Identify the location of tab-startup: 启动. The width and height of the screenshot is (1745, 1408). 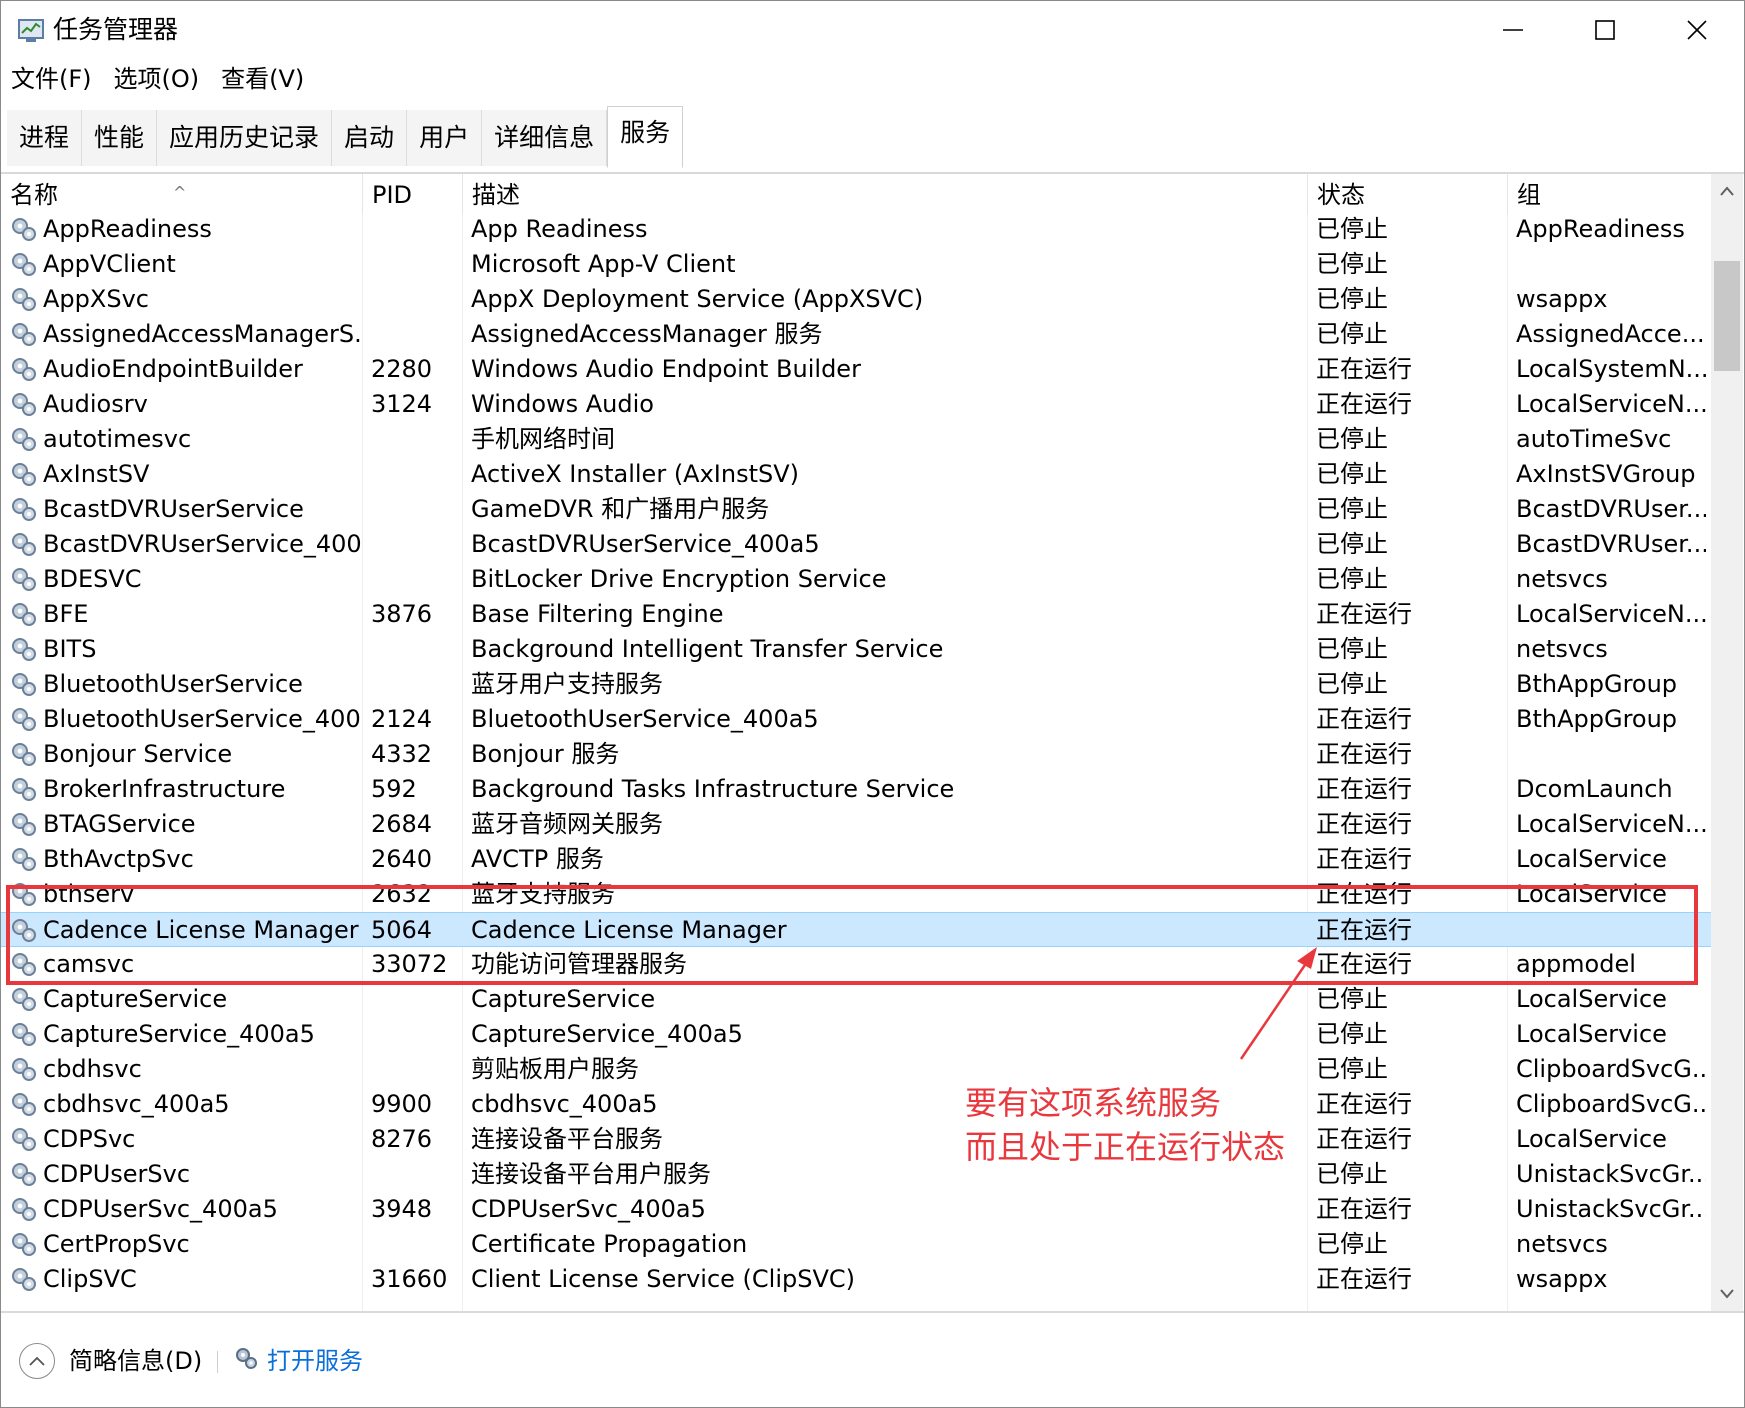
(370, 138).